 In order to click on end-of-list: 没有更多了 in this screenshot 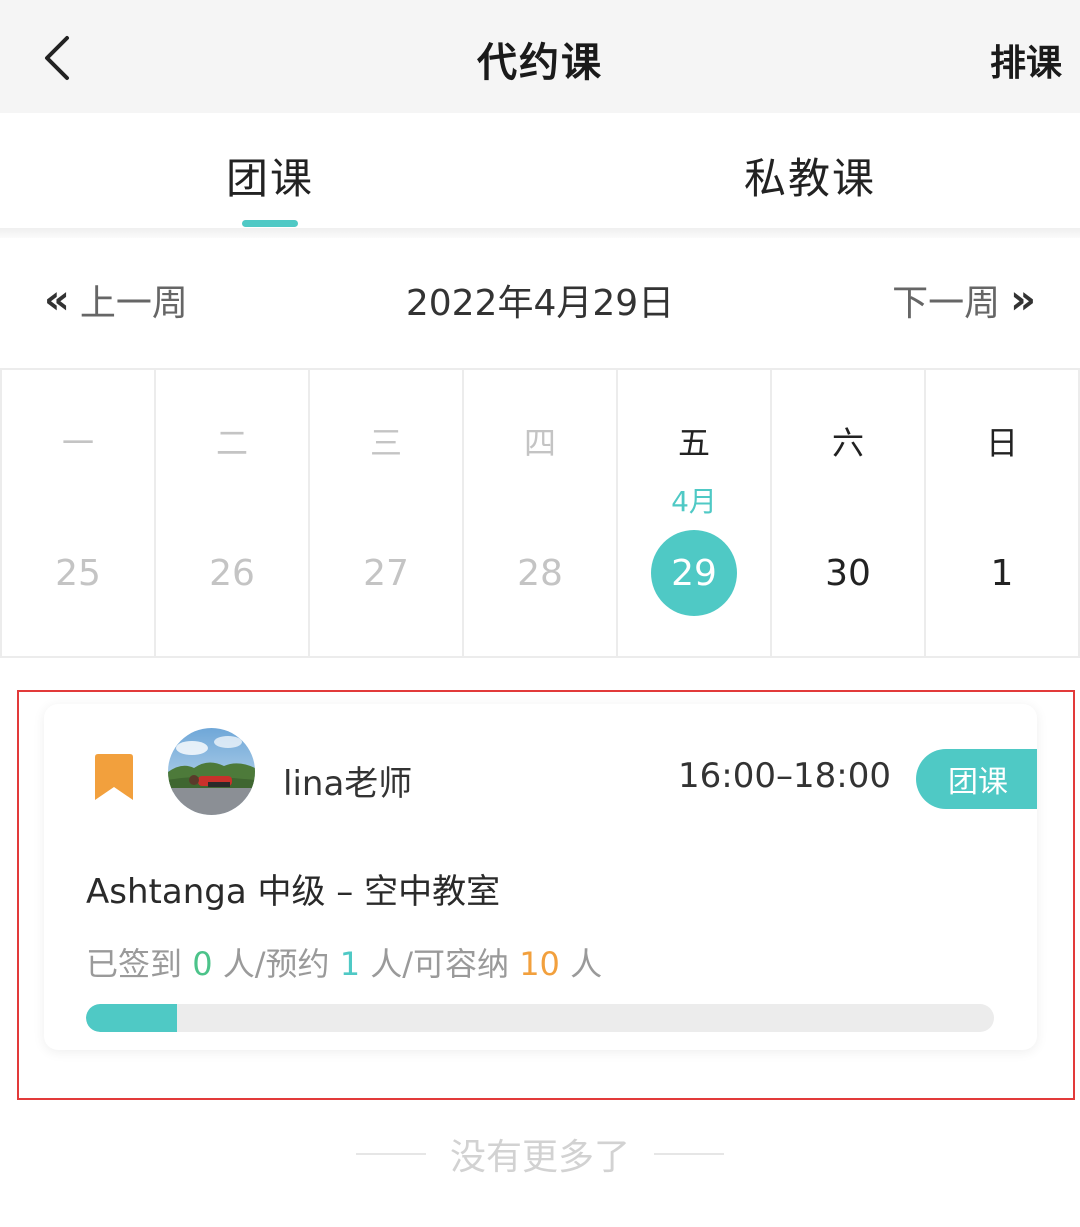, I will do `click(540, 1154)`.